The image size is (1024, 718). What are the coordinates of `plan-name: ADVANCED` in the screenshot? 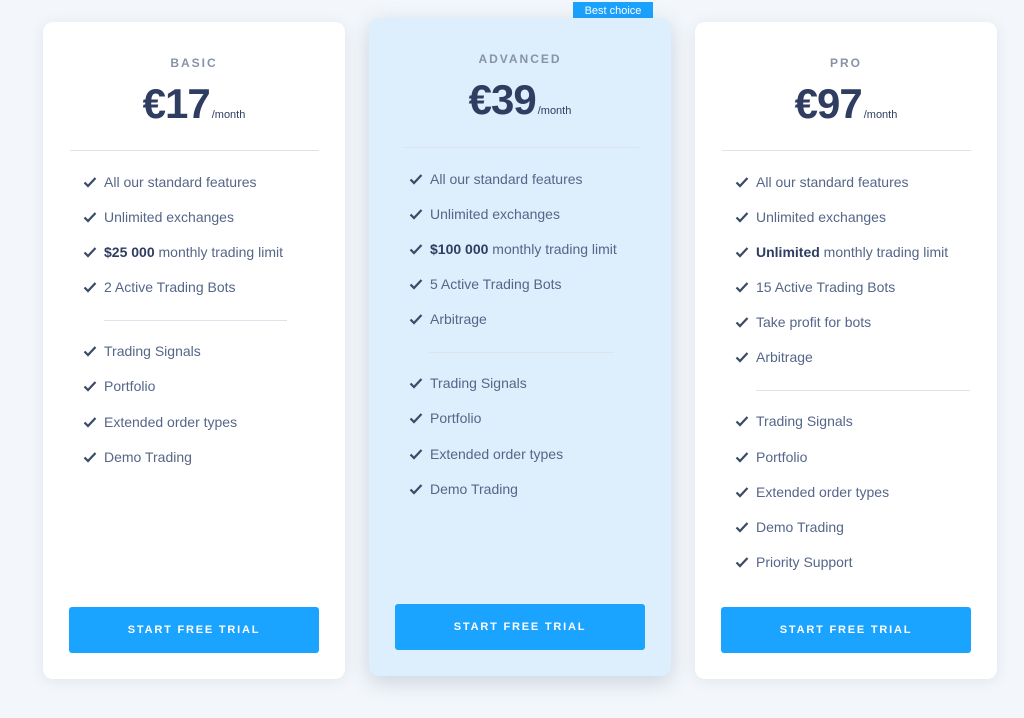 It's located at (520, 59).